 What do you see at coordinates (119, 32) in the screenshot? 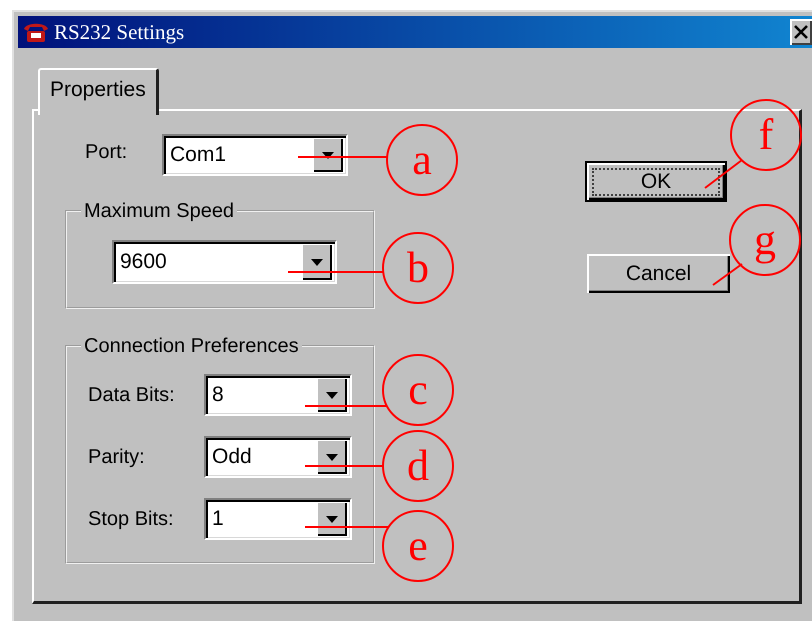
I see `window-title: RS232 Settings` at bounding box center [119, 32].